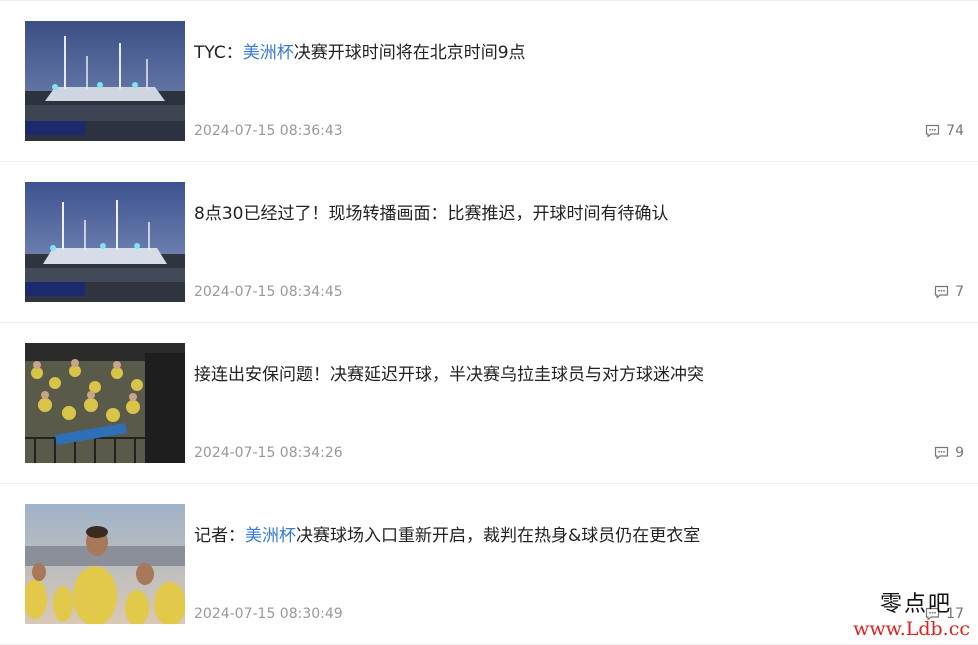 Image resolution: width=978 pixels, height=645 pixels. I want to click on title-text: 记者：, so click(219, 536).